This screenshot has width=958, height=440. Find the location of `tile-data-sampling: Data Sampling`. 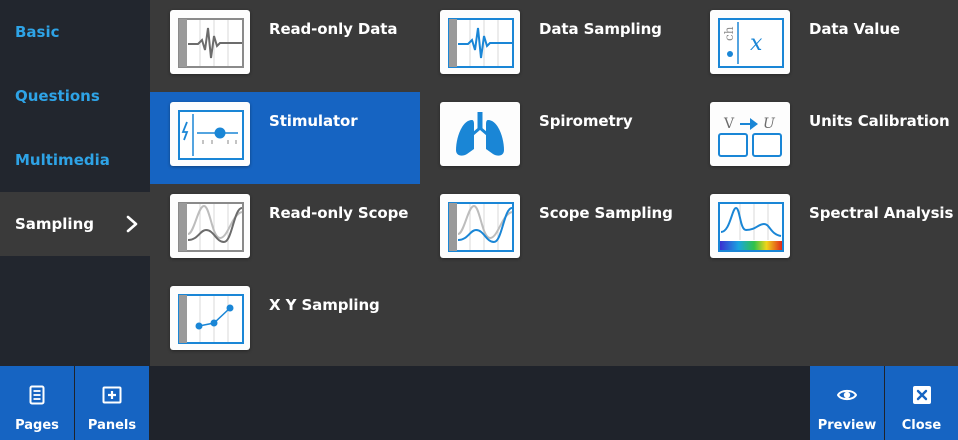

tile-data-sampling: Data Sampling is located at coordinates (555, 46).